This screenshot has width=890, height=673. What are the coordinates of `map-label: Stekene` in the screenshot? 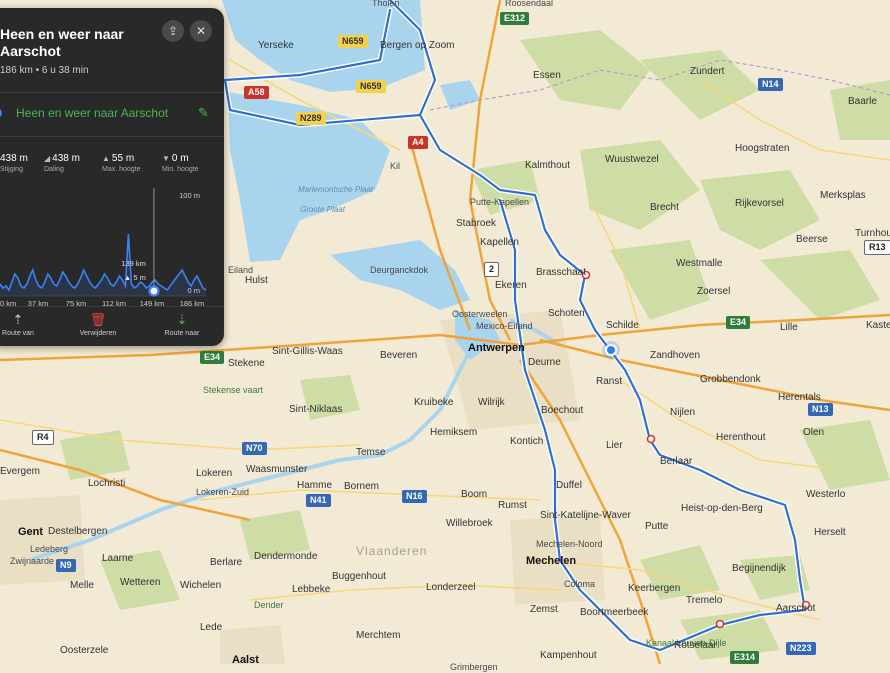 It's located at (246, 364).